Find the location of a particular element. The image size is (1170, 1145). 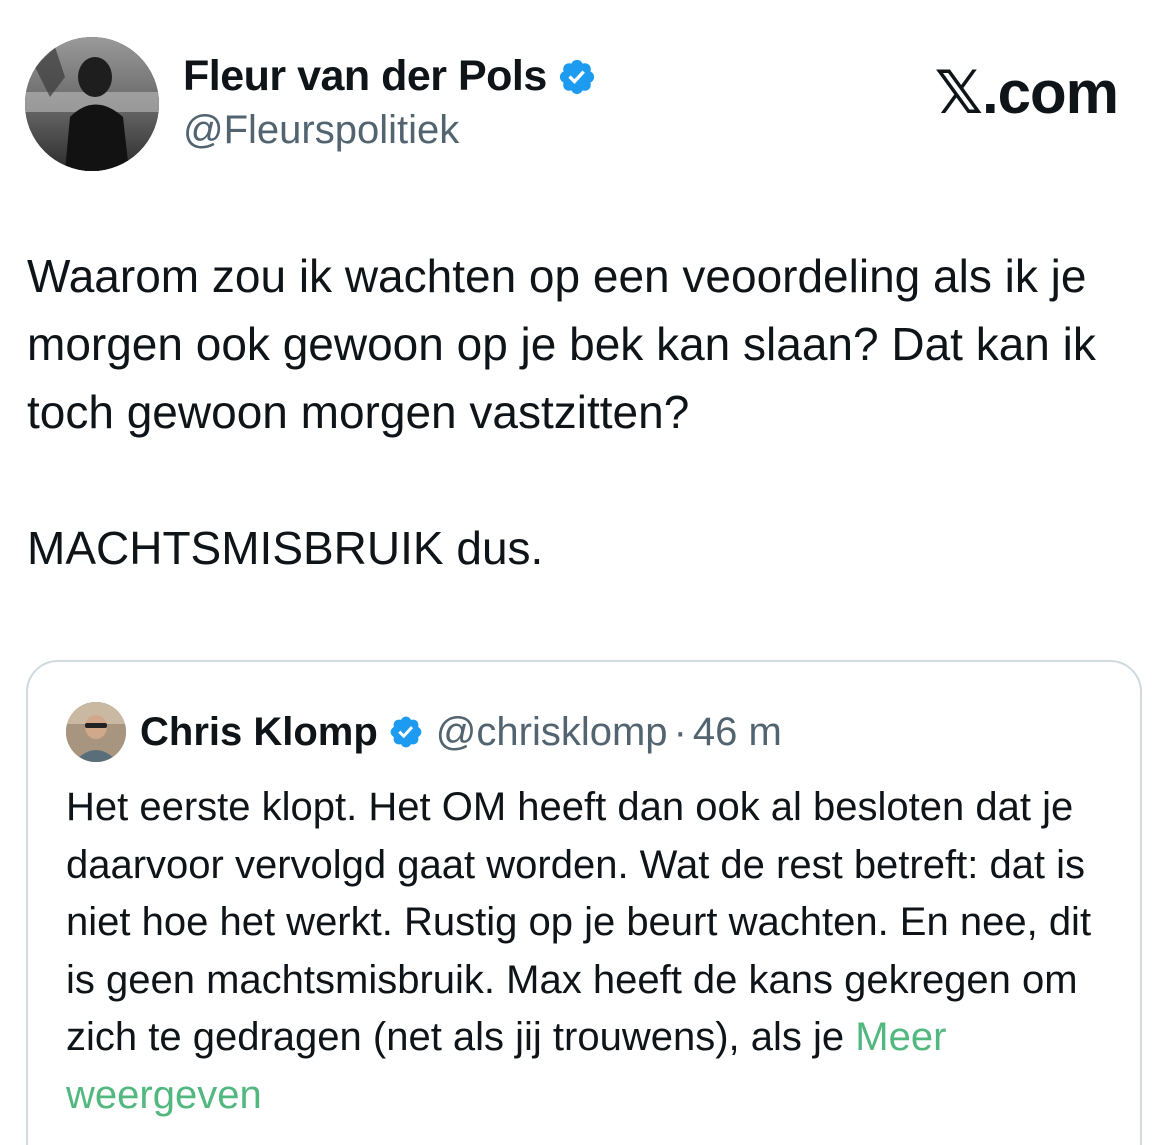

quoted-author-name: Chris Klomp is located at coordinates (259, 732).